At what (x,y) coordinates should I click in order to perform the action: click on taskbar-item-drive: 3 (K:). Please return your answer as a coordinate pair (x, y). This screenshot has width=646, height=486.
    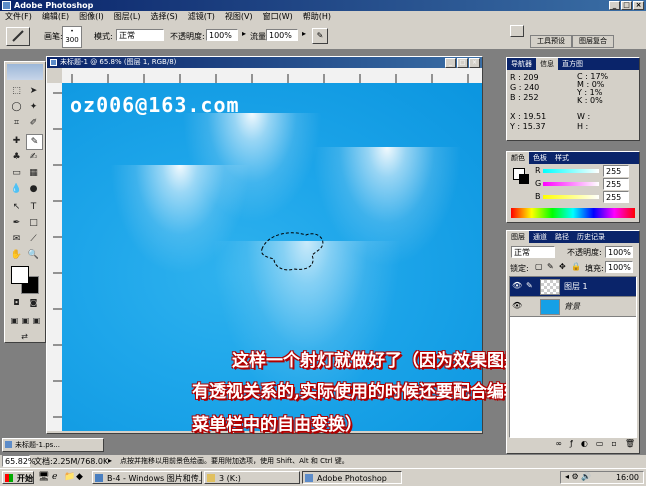
    Looking at the image, I should click on (252, 477).